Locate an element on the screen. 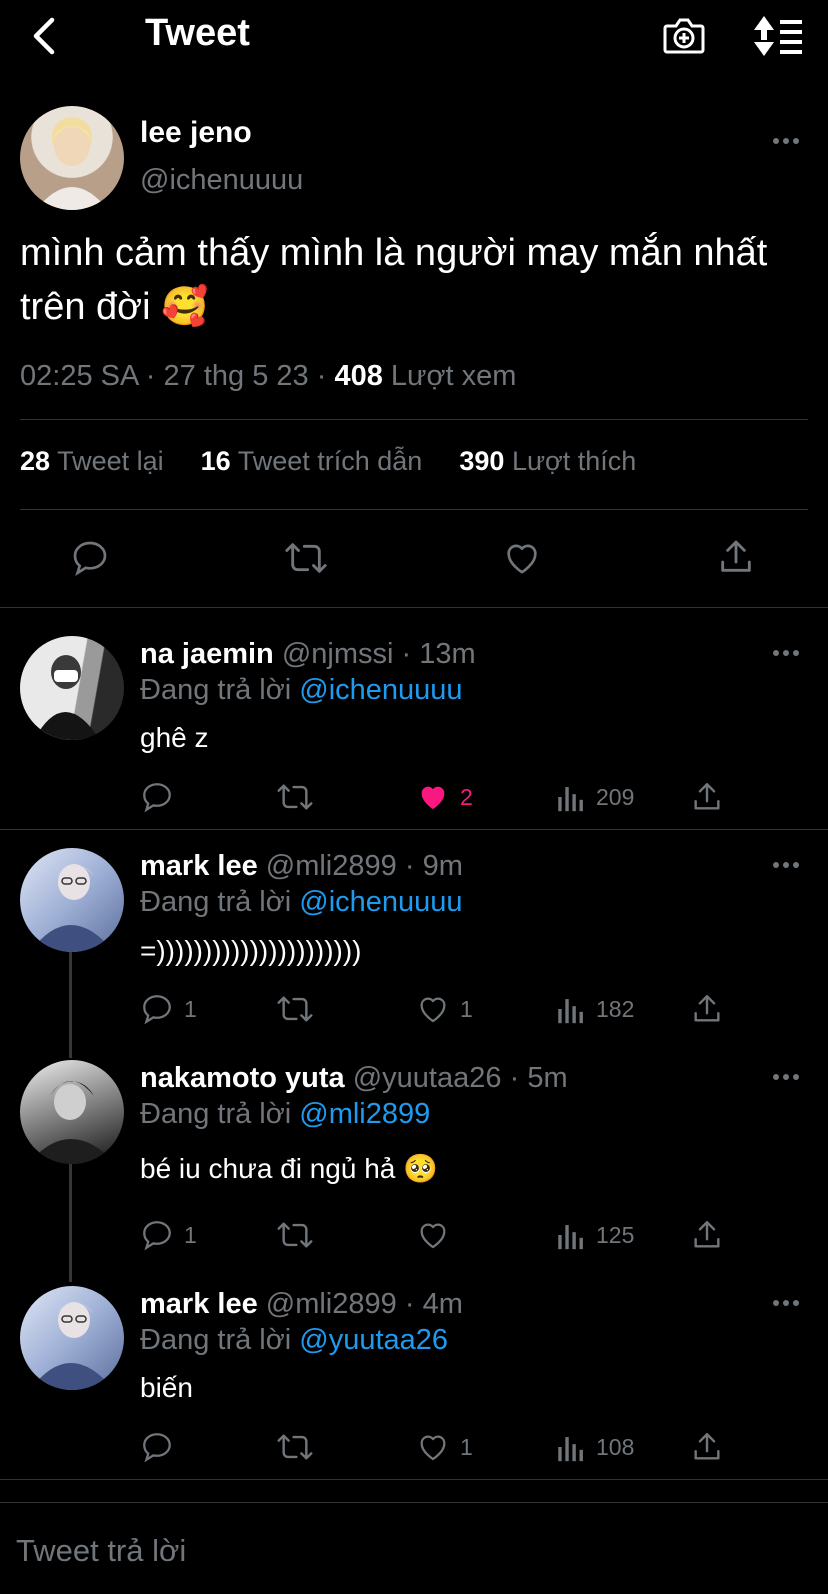  like-button: 2 is located at coordinates (444, 797).